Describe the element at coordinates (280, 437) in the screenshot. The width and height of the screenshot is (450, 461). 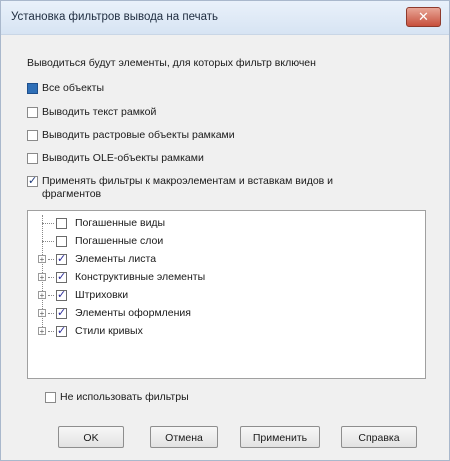
I see `apply-button: Применить` at that location.